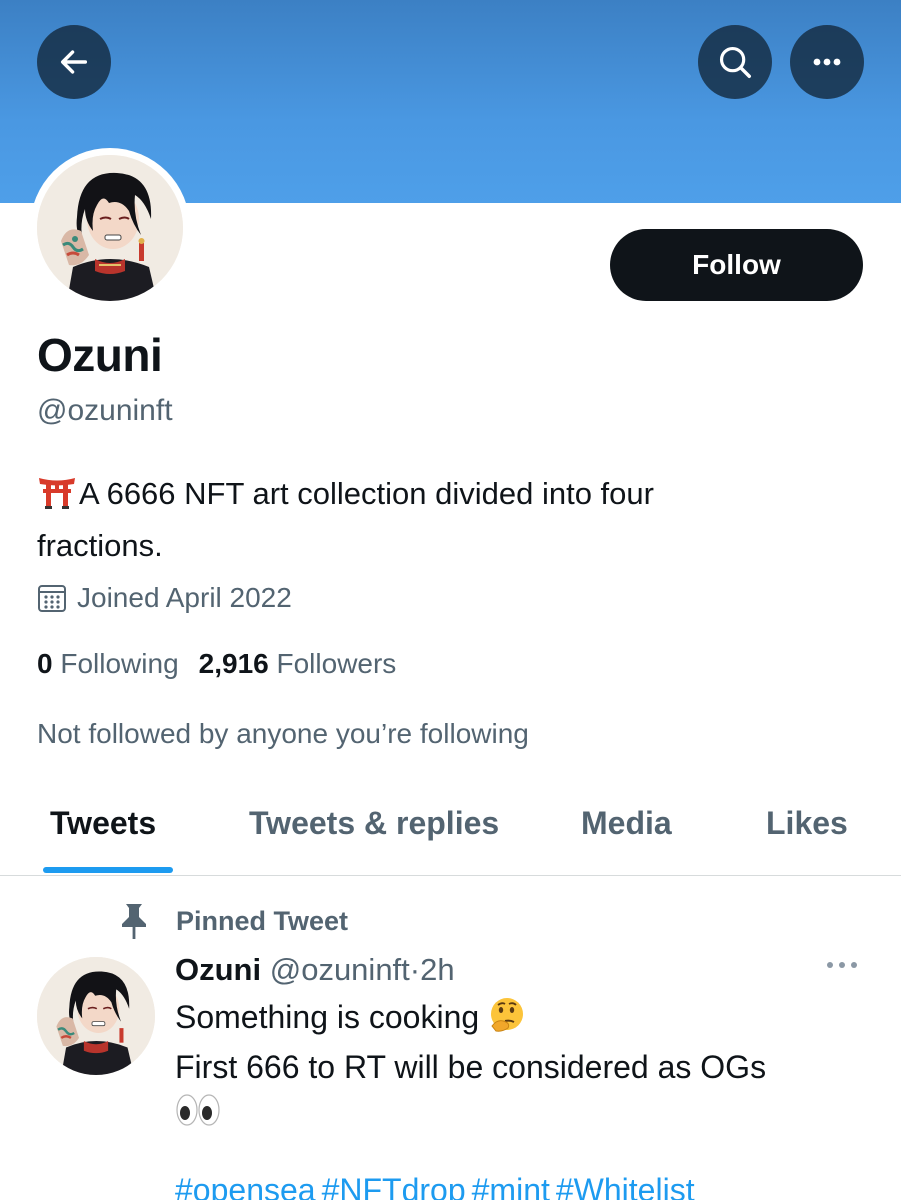 The image size is (901, 1200). I want to click on more-options-button, so click(827, 62).